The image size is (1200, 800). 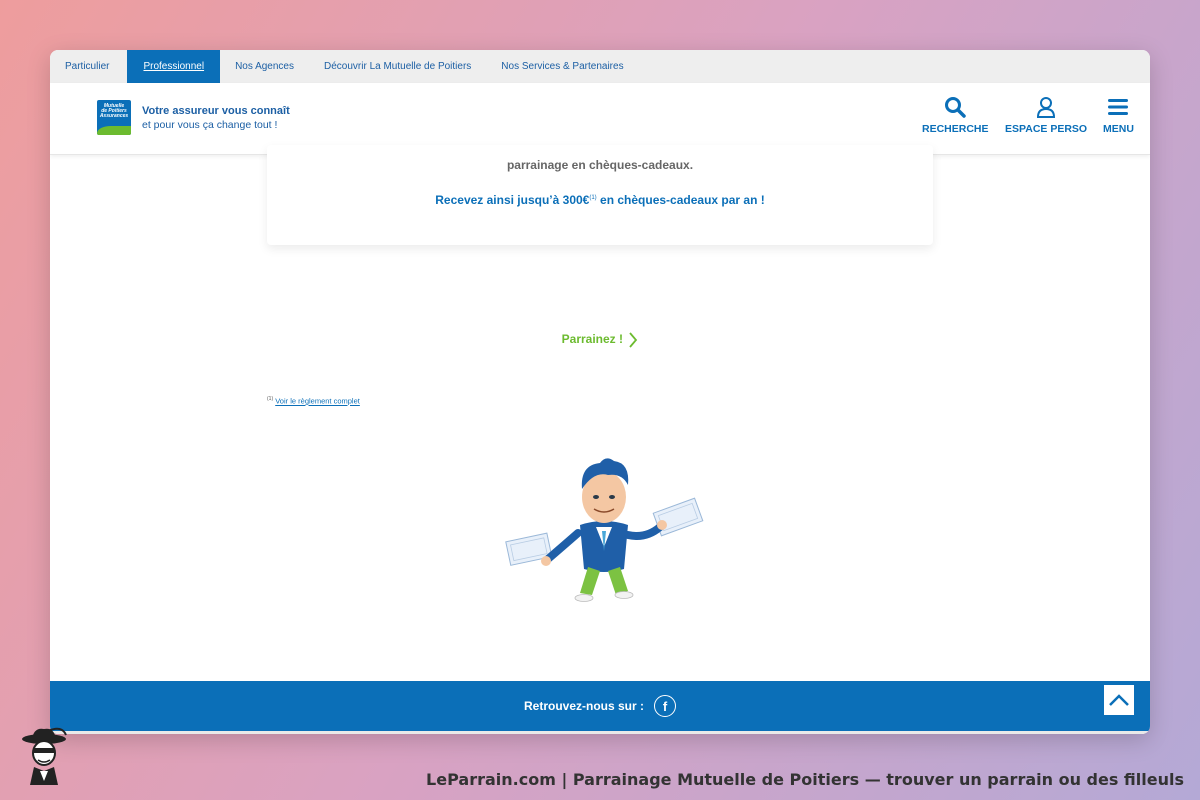 What do you see at coordinates (633, 340) in the screenshot?
I see `chevron-right-icon` at bounding box center [633, 340].